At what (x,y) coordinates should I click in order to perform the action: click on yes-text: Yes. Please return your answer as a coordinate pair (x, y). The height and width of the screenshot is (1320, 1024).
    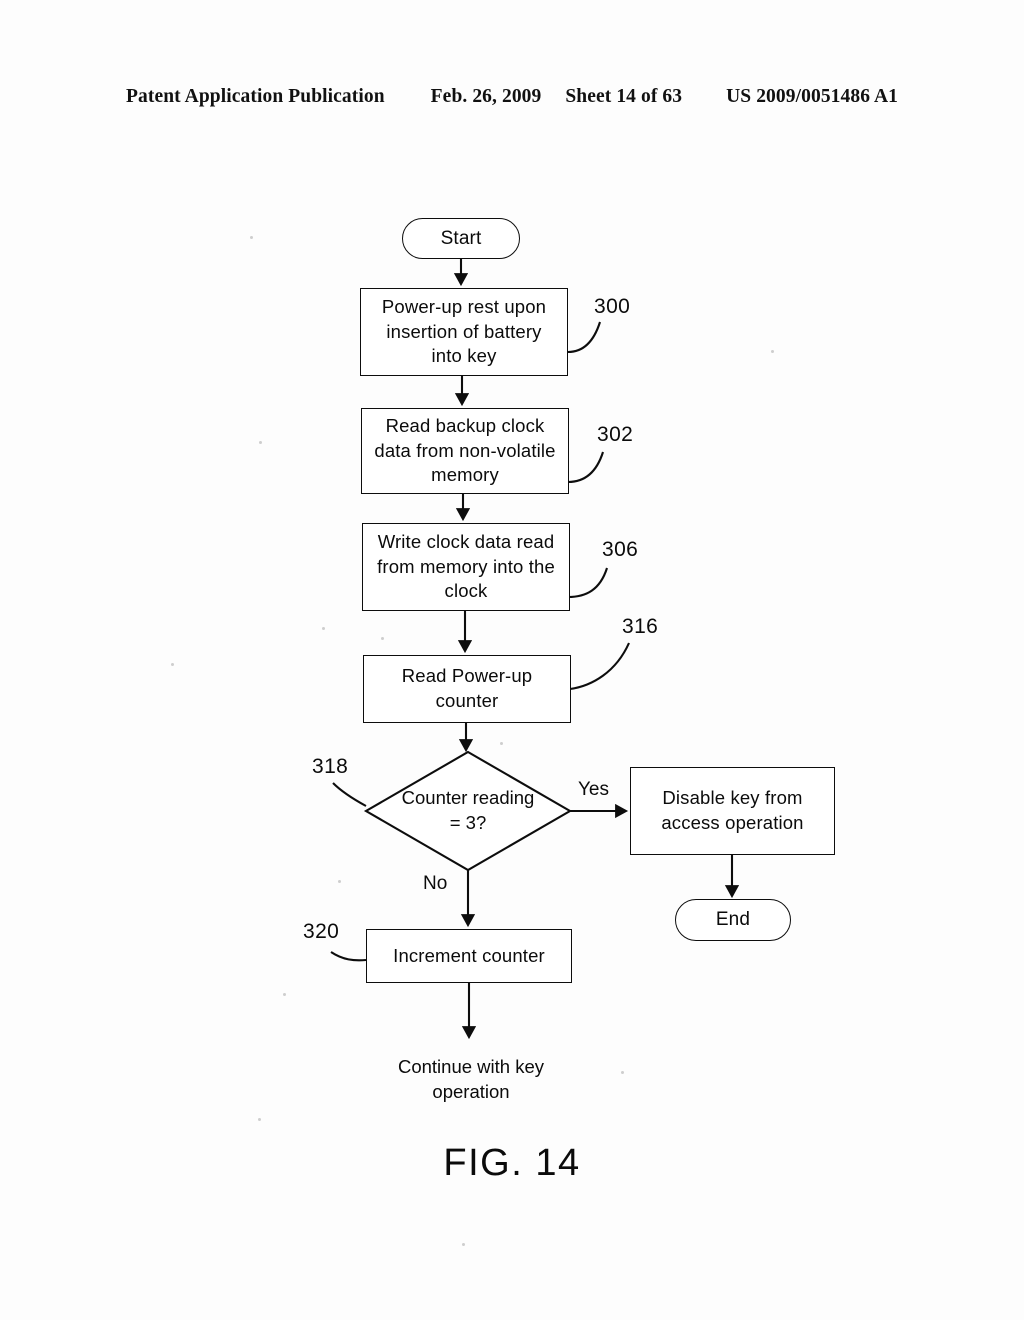
    Looking at the image, I should click on (593, 789).